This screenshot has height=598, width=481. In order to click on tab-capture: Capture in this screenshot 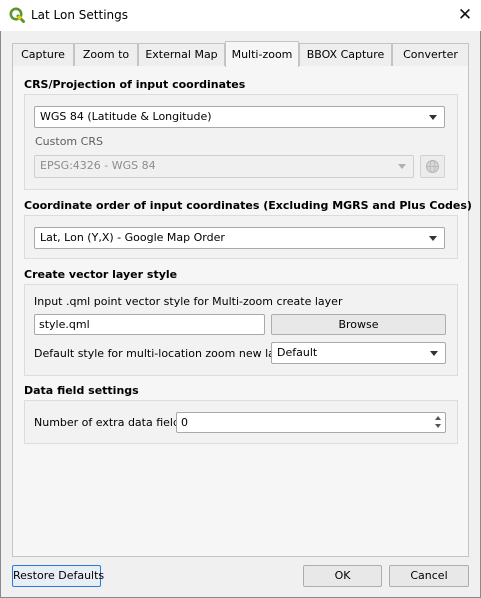, I will do `click(43, 54)`.